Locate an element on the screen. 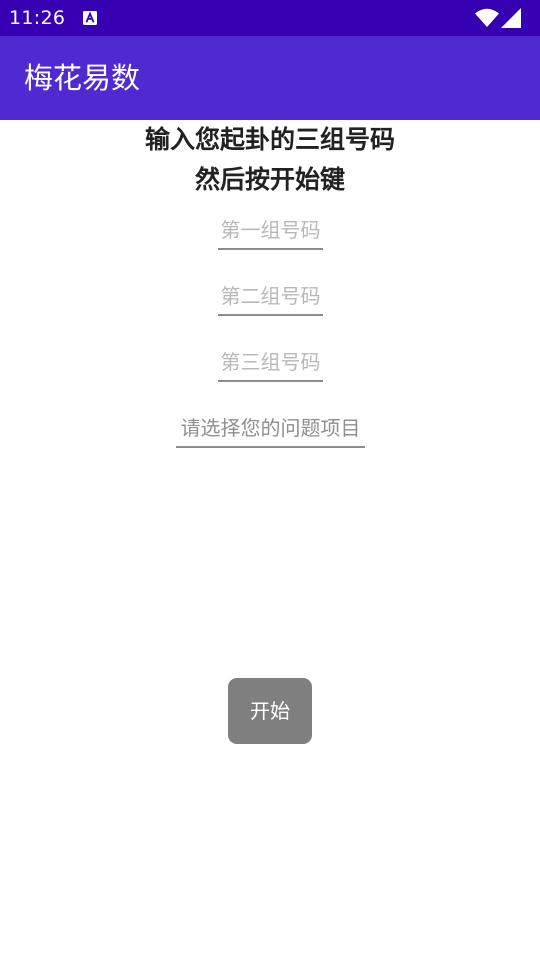  app-bar: 梅花易数 is located at coordinates (270, 78).